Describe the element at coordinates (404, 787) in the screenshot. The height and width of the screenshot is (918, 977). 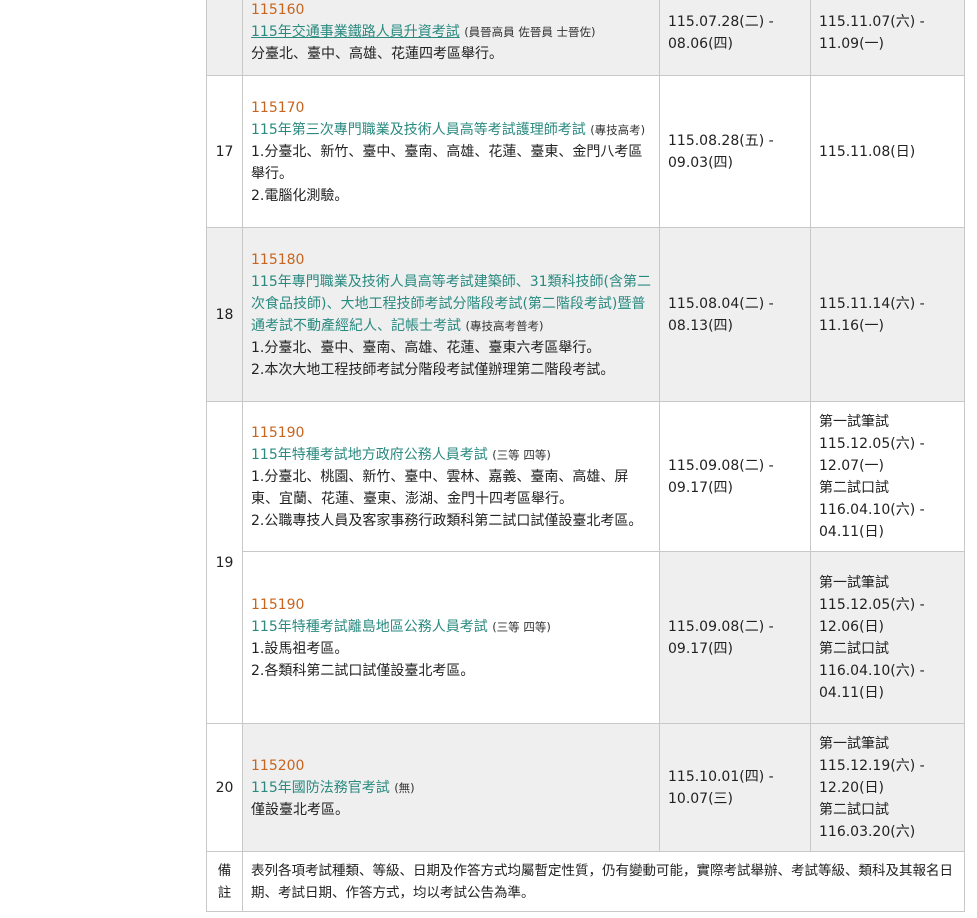
I see `exam-level: (無)` at that location.